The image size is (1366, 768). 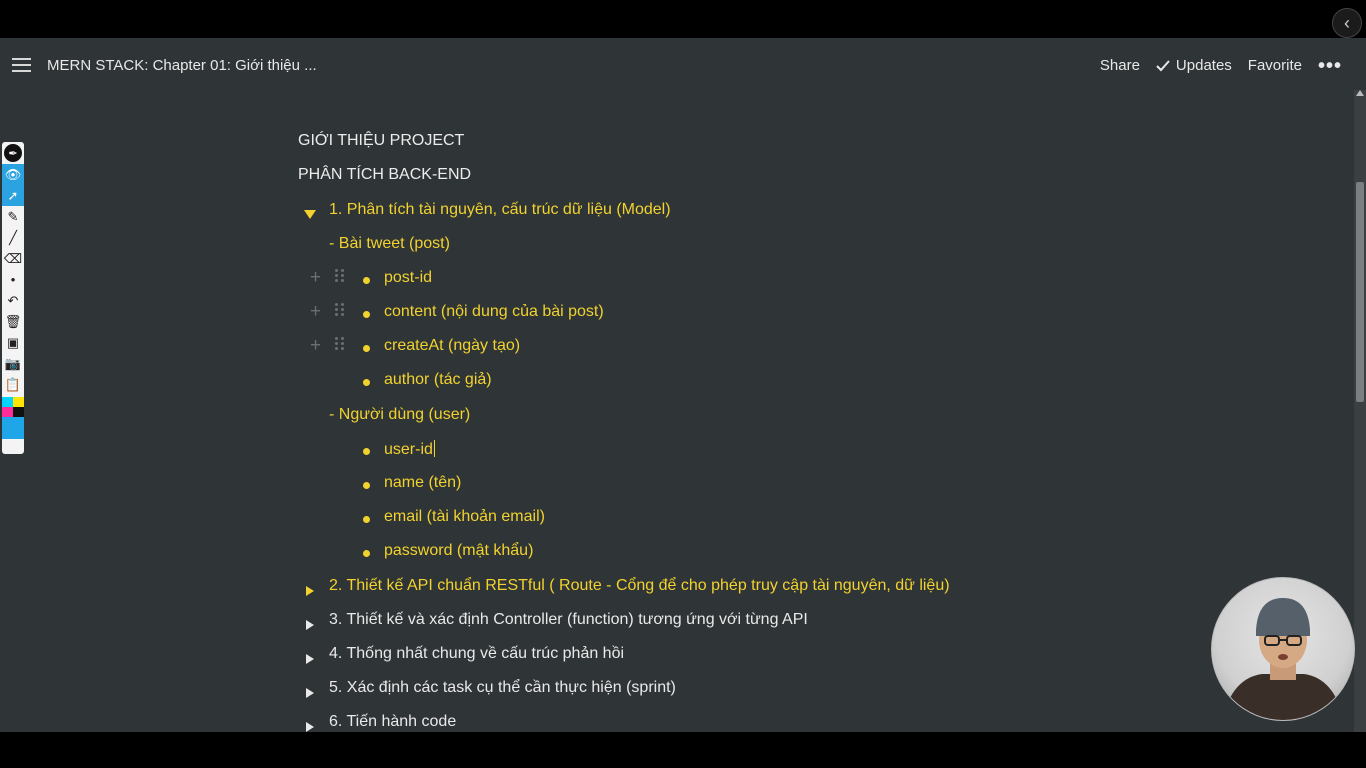 What do you see at coordinates (434, 448) in the screenshot?
I see `text-cursor` at bounding box center [434, 448].